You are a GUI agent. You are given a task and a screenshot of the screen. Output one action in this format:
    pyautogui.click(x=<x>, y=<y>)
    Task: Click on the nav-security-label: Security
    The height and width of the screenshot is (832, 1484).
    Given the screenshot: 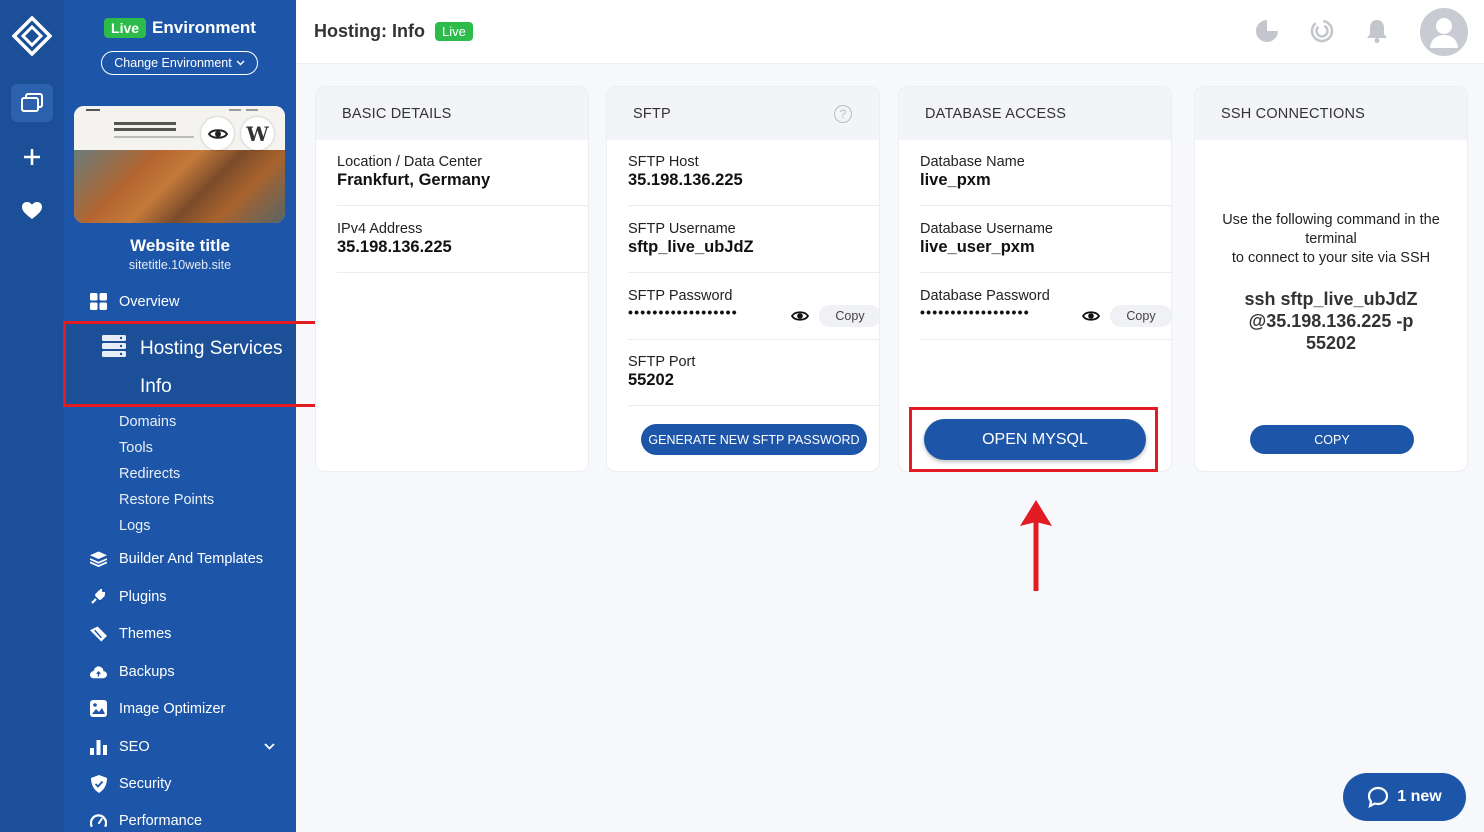 What is the action you would take?
    pyautogui.click(x=145, y=783)
    